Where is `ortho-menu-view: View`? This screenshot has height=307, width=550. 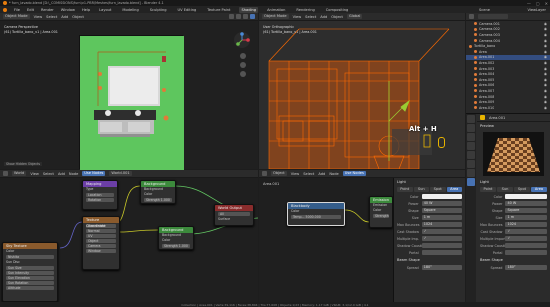 ortho-menu-view: View is located at coordinates (297, 17).